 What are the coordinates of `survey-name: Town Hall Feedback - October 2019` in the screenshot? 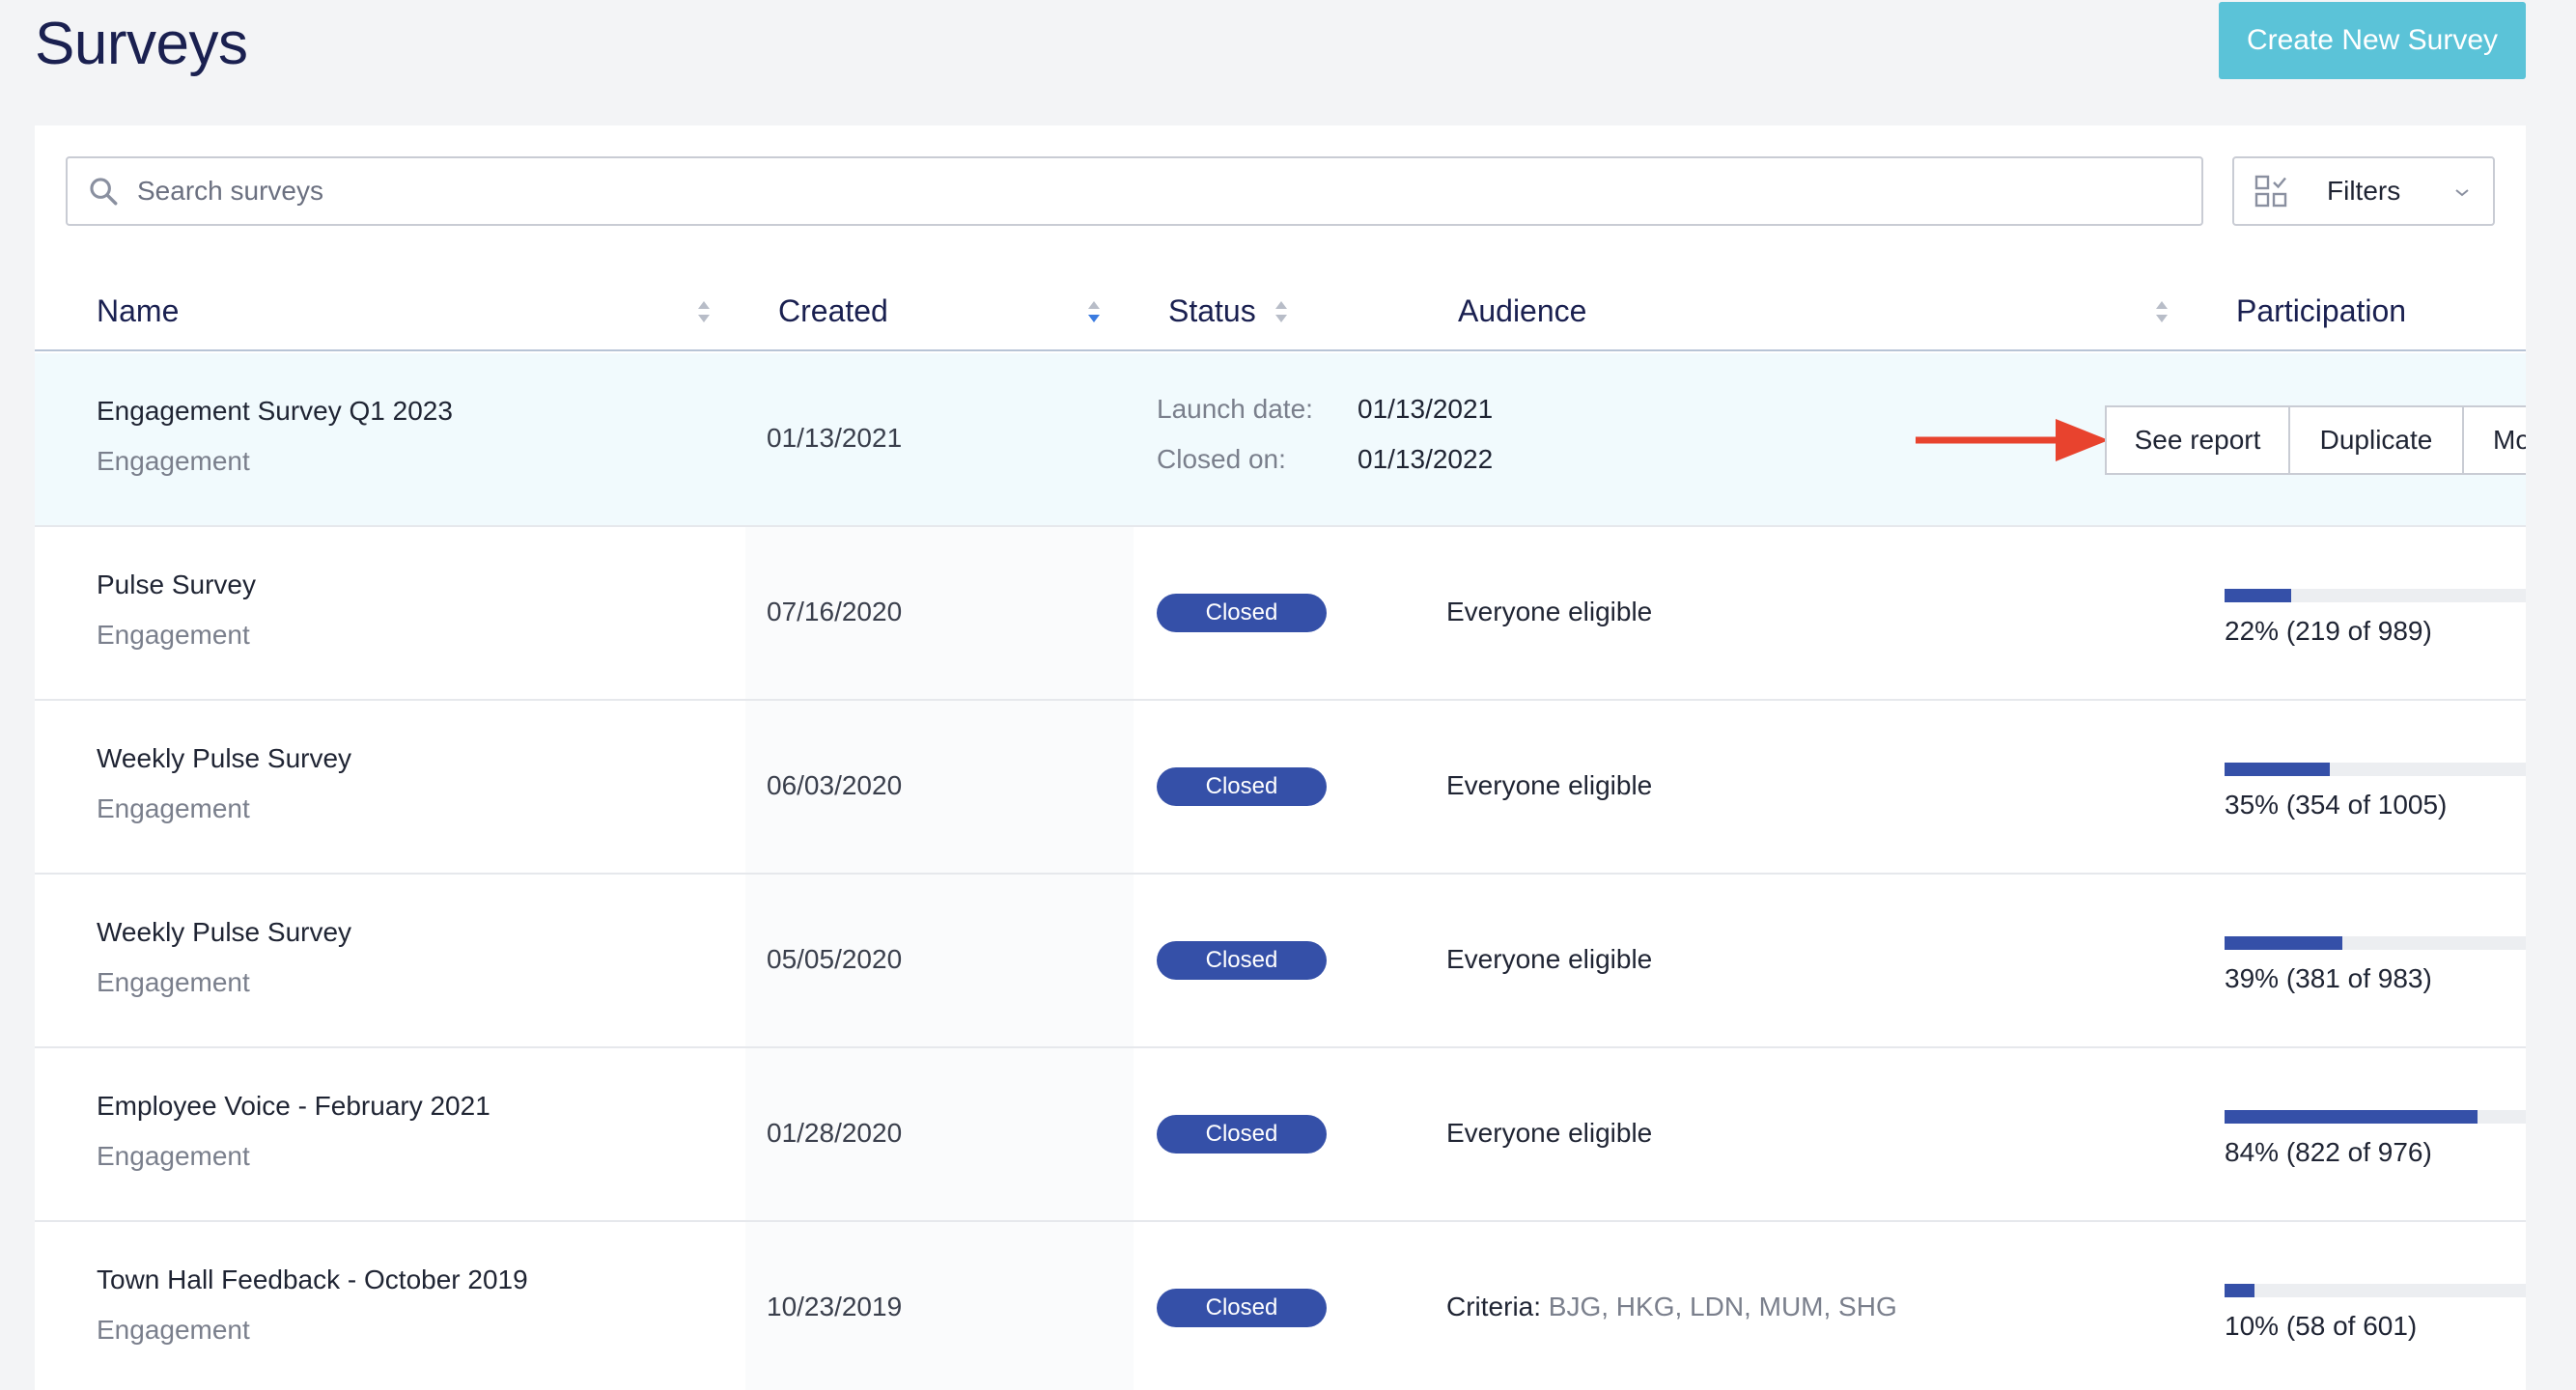 It's located at (313, 1280).